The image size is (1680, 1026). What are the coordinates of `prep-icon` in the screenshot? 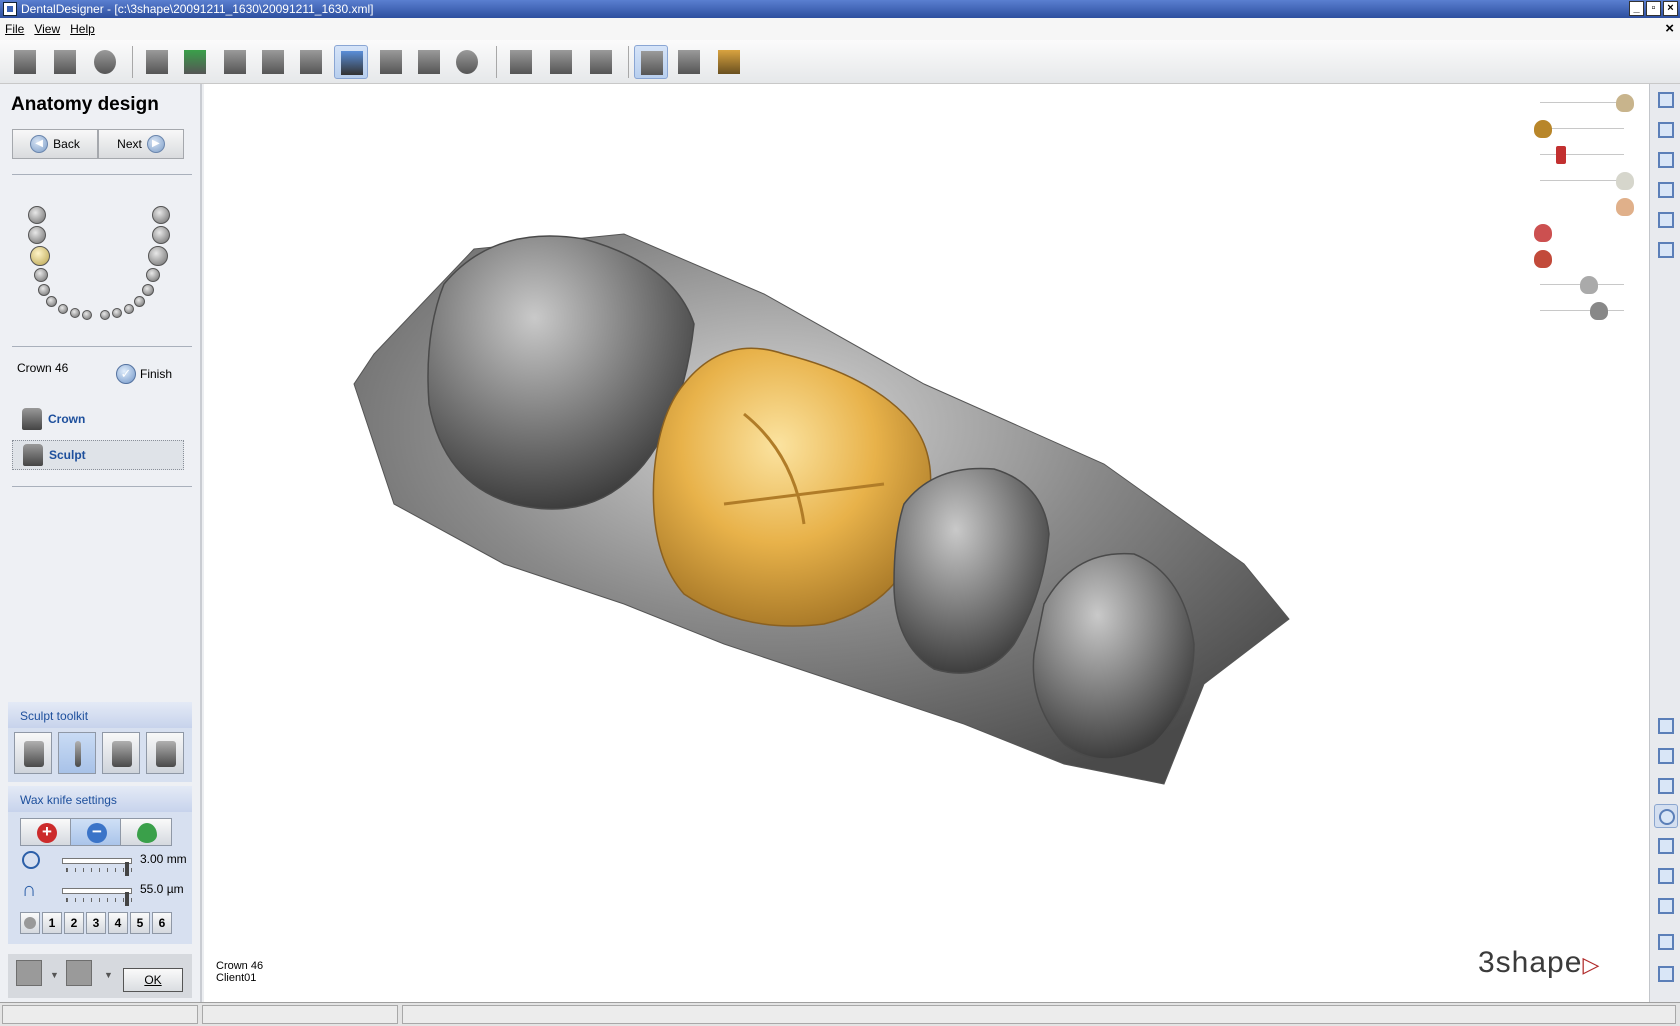 It's located at (1666, 786).